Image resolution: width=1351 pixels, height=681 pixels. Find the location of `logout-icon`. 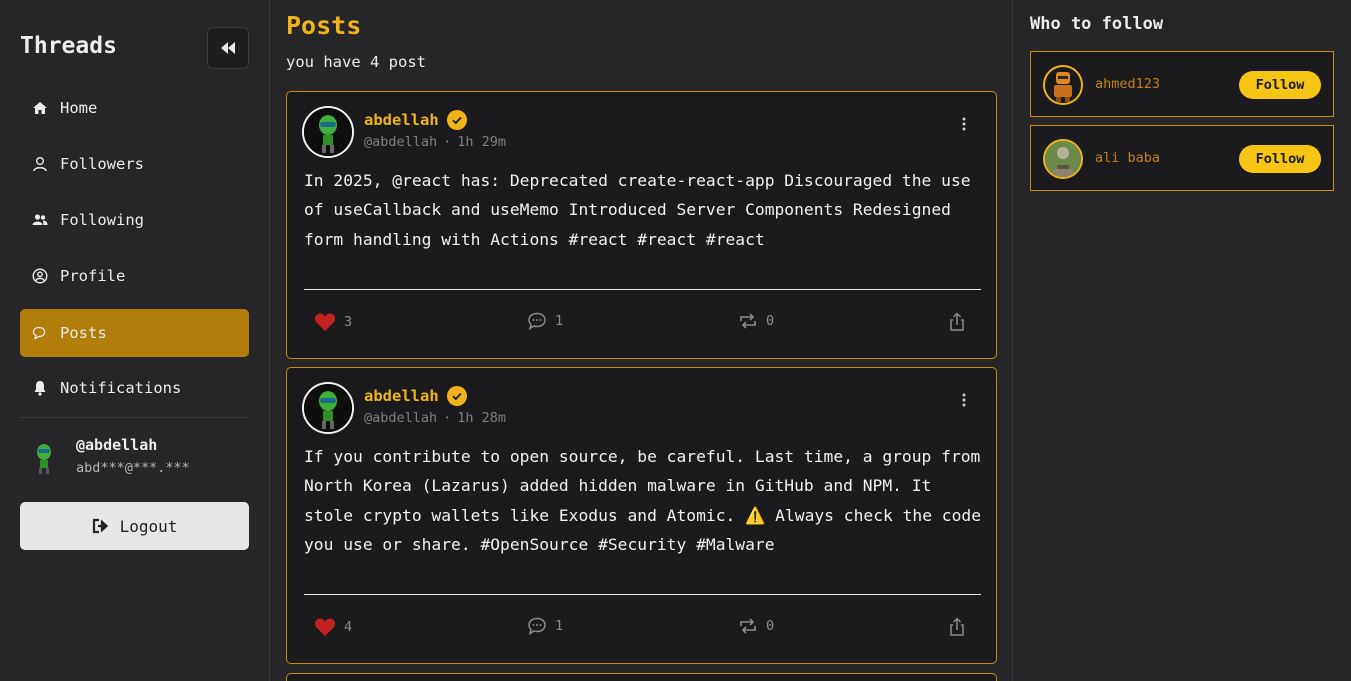

logout-icon is located at coordinates (101, 526).